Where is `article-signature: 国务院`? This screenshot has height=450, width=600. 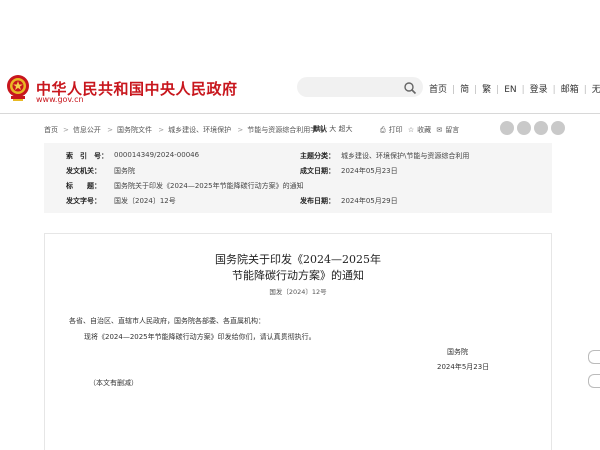
article-signature: 国务院 is located at coordinates (457, 352).